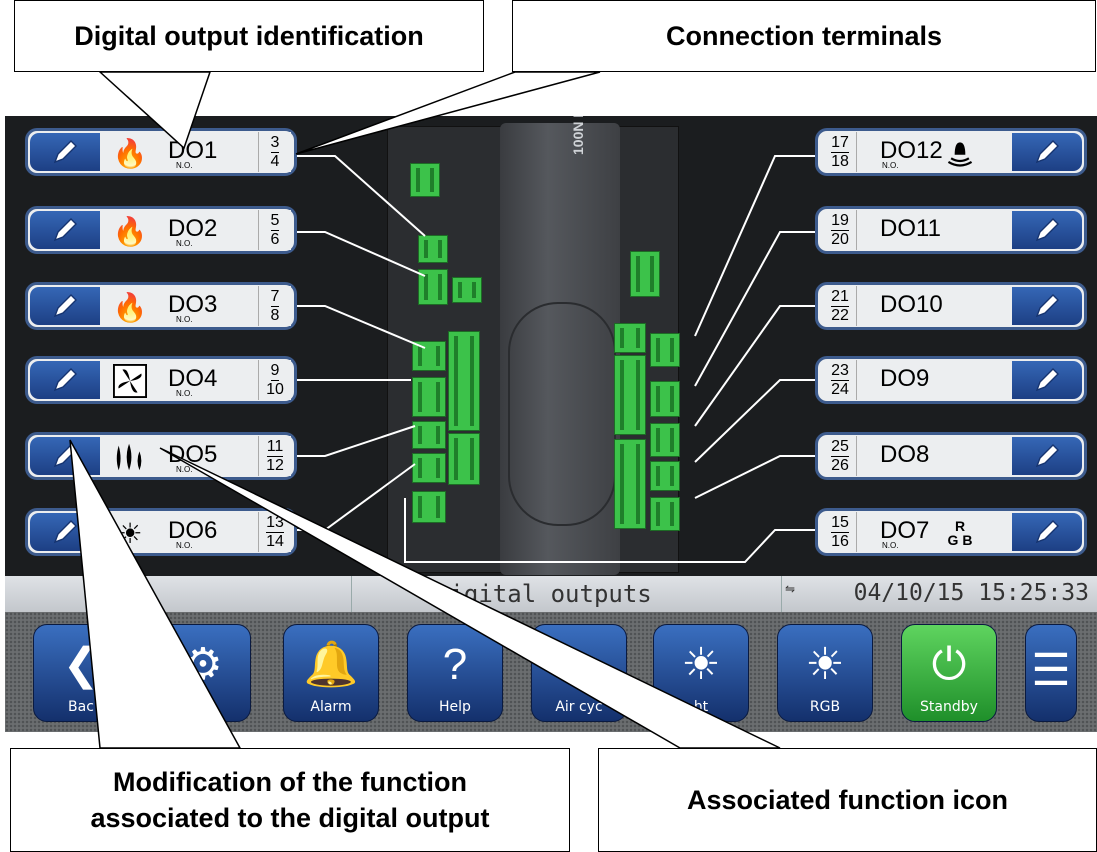 The image size is (1097, 852). Describe the element at coordinates (155, 110) in the screenshot. I see `leader-identification` at that location.